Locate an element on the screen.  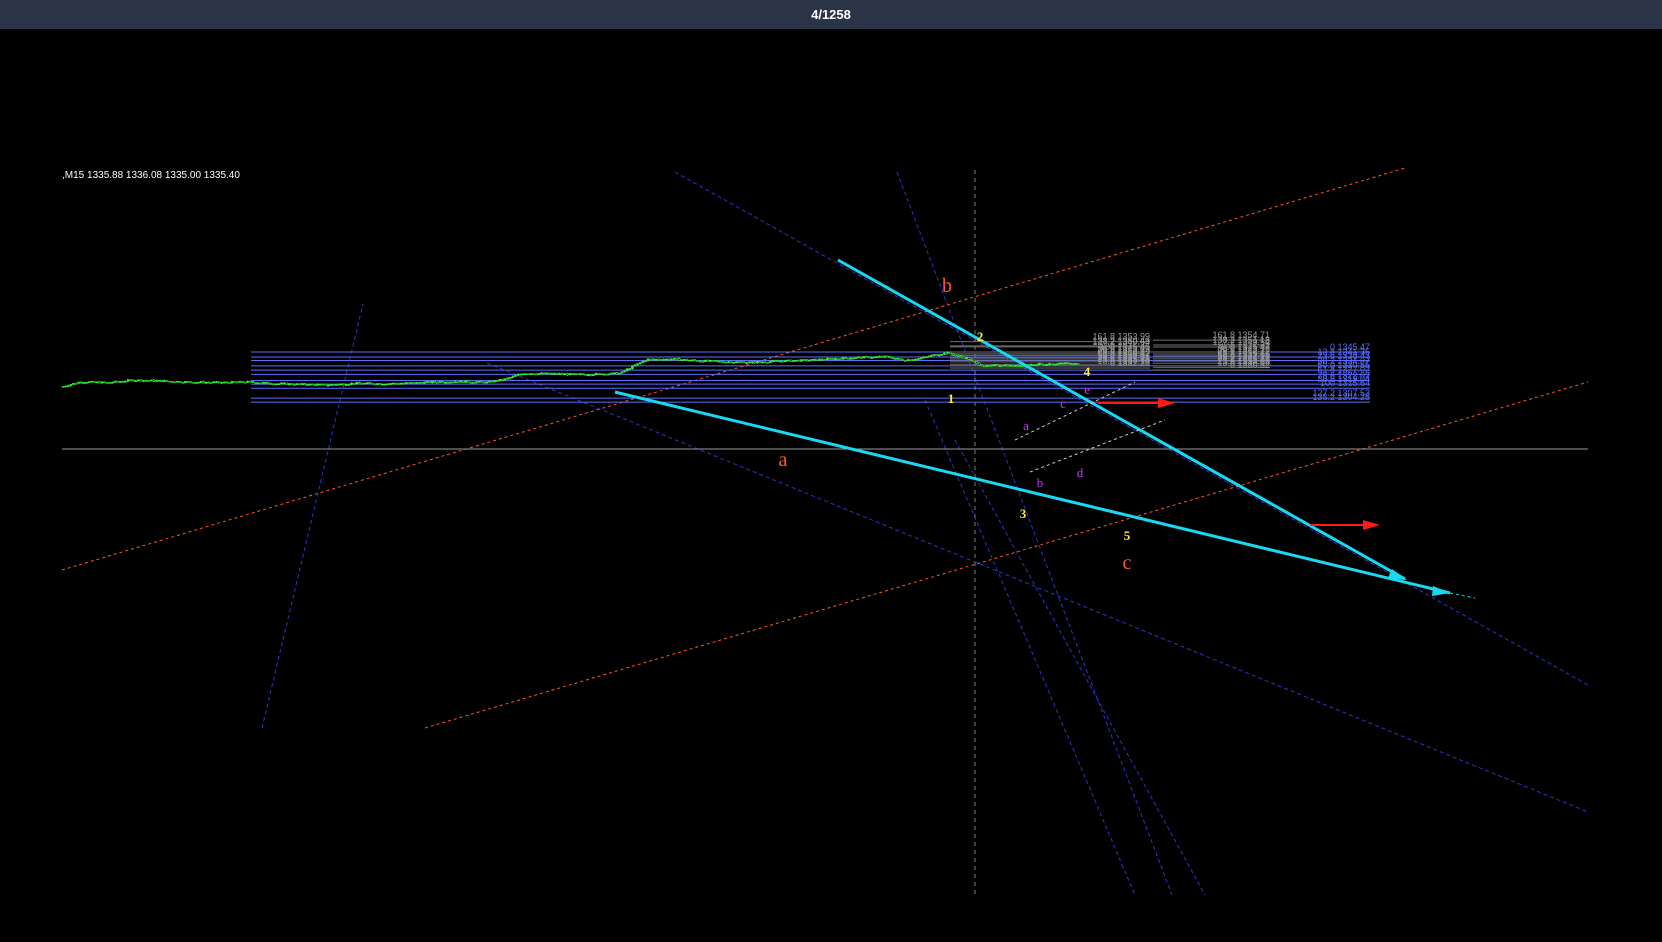
wave-label-minor: 2 is located at coordinates (980, 336).